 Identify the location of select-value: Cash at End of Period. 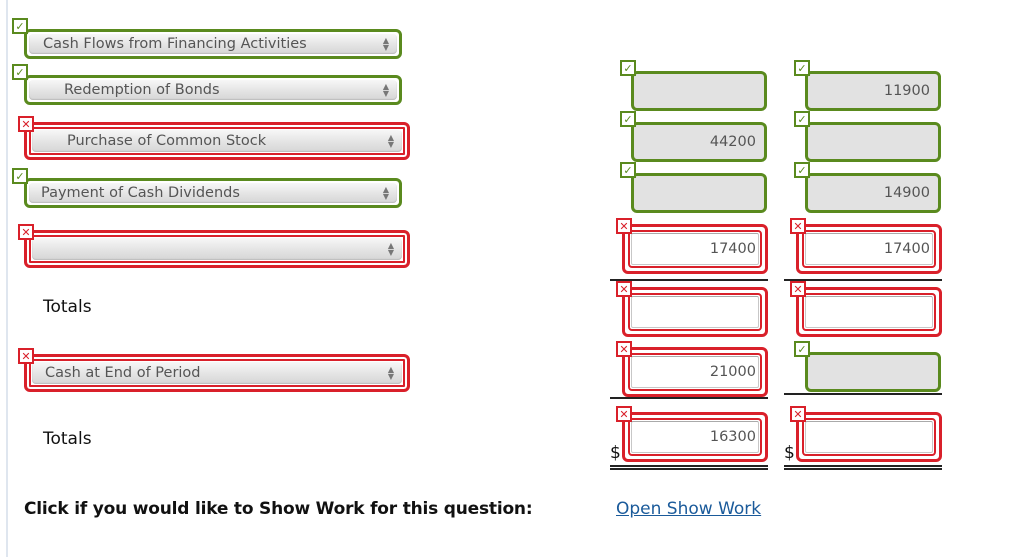
(123, 373).